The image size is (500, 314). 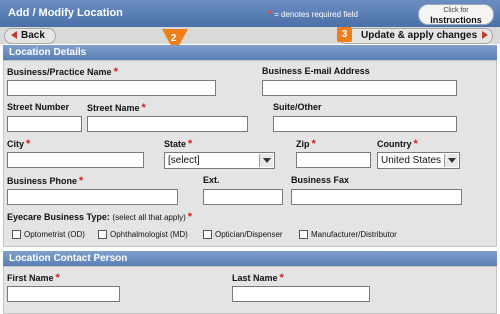 What do you see at coordinates (243, 197) in the screenshot?
I see `ext-input` at bounding box center [243, 197].